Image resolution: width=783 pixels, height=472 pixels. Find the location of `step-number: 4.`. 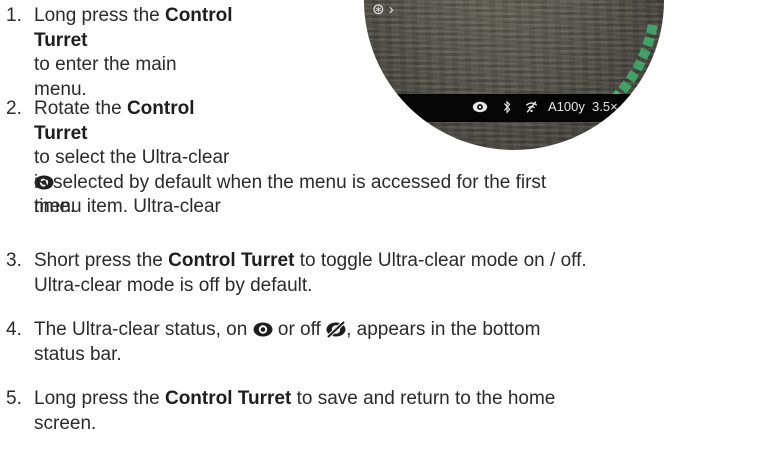

step-number: 4. is located at coordinates (14, 329).